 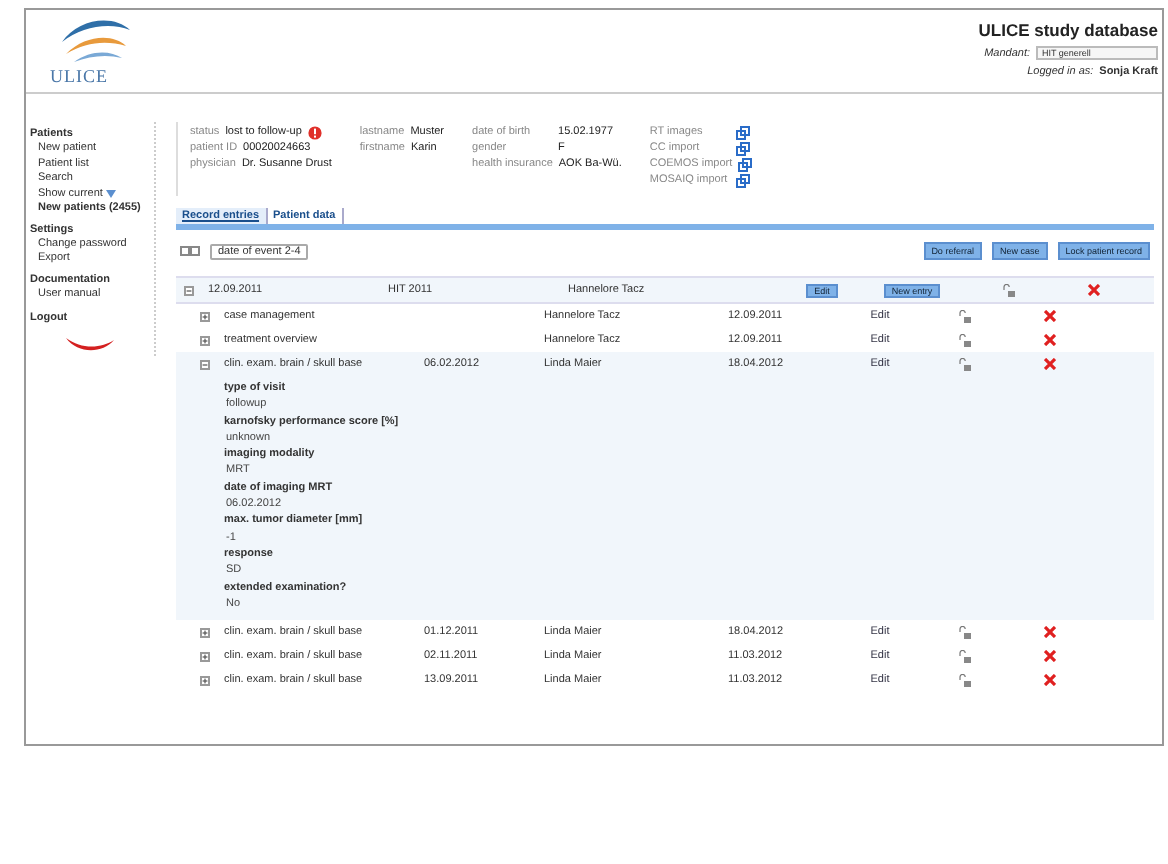 What do you see at coordinates (189, 290) in the screenshot?
I see `collapse-icon` at bounding box center [189, 290].